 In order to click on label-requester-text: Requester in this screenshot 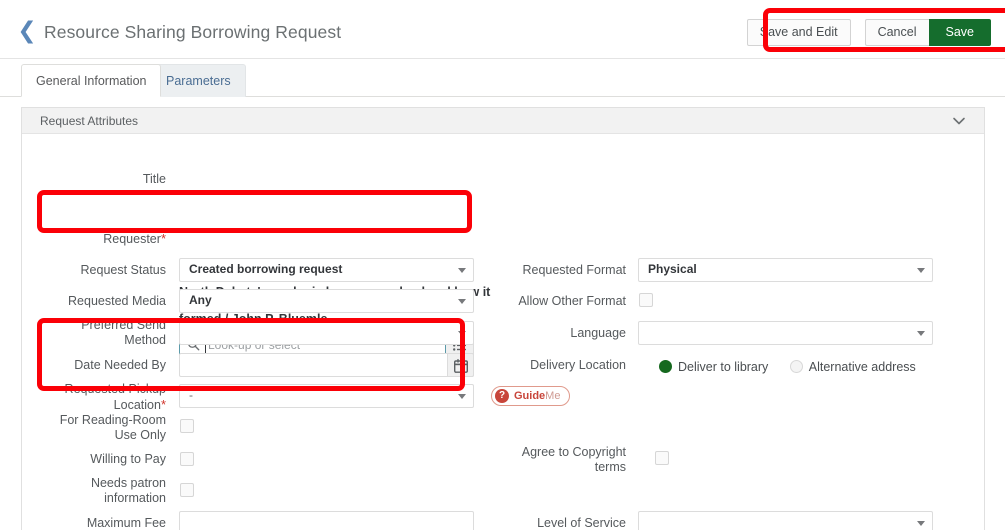, I will do `click(132, 239)`.